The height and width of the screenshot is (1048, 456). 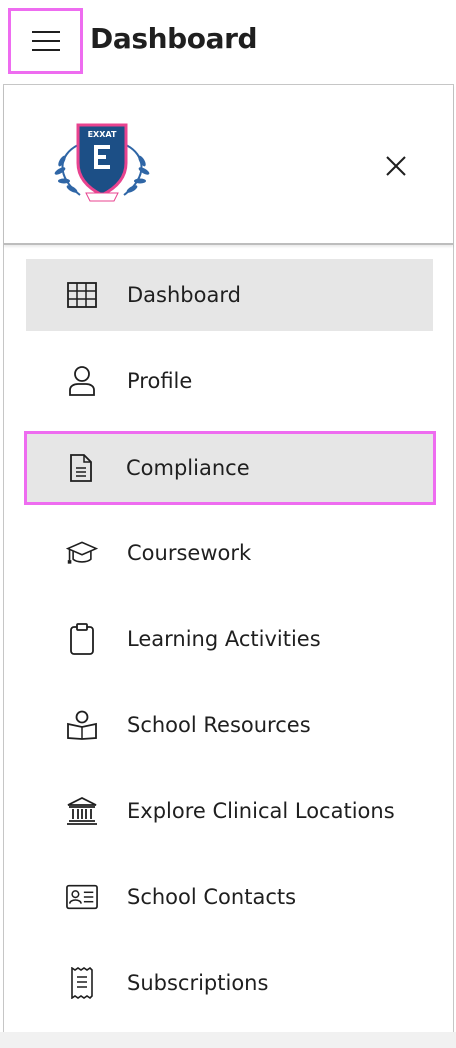 I want to click on nav-item-profile: Profile, so click(x=229, y=381).